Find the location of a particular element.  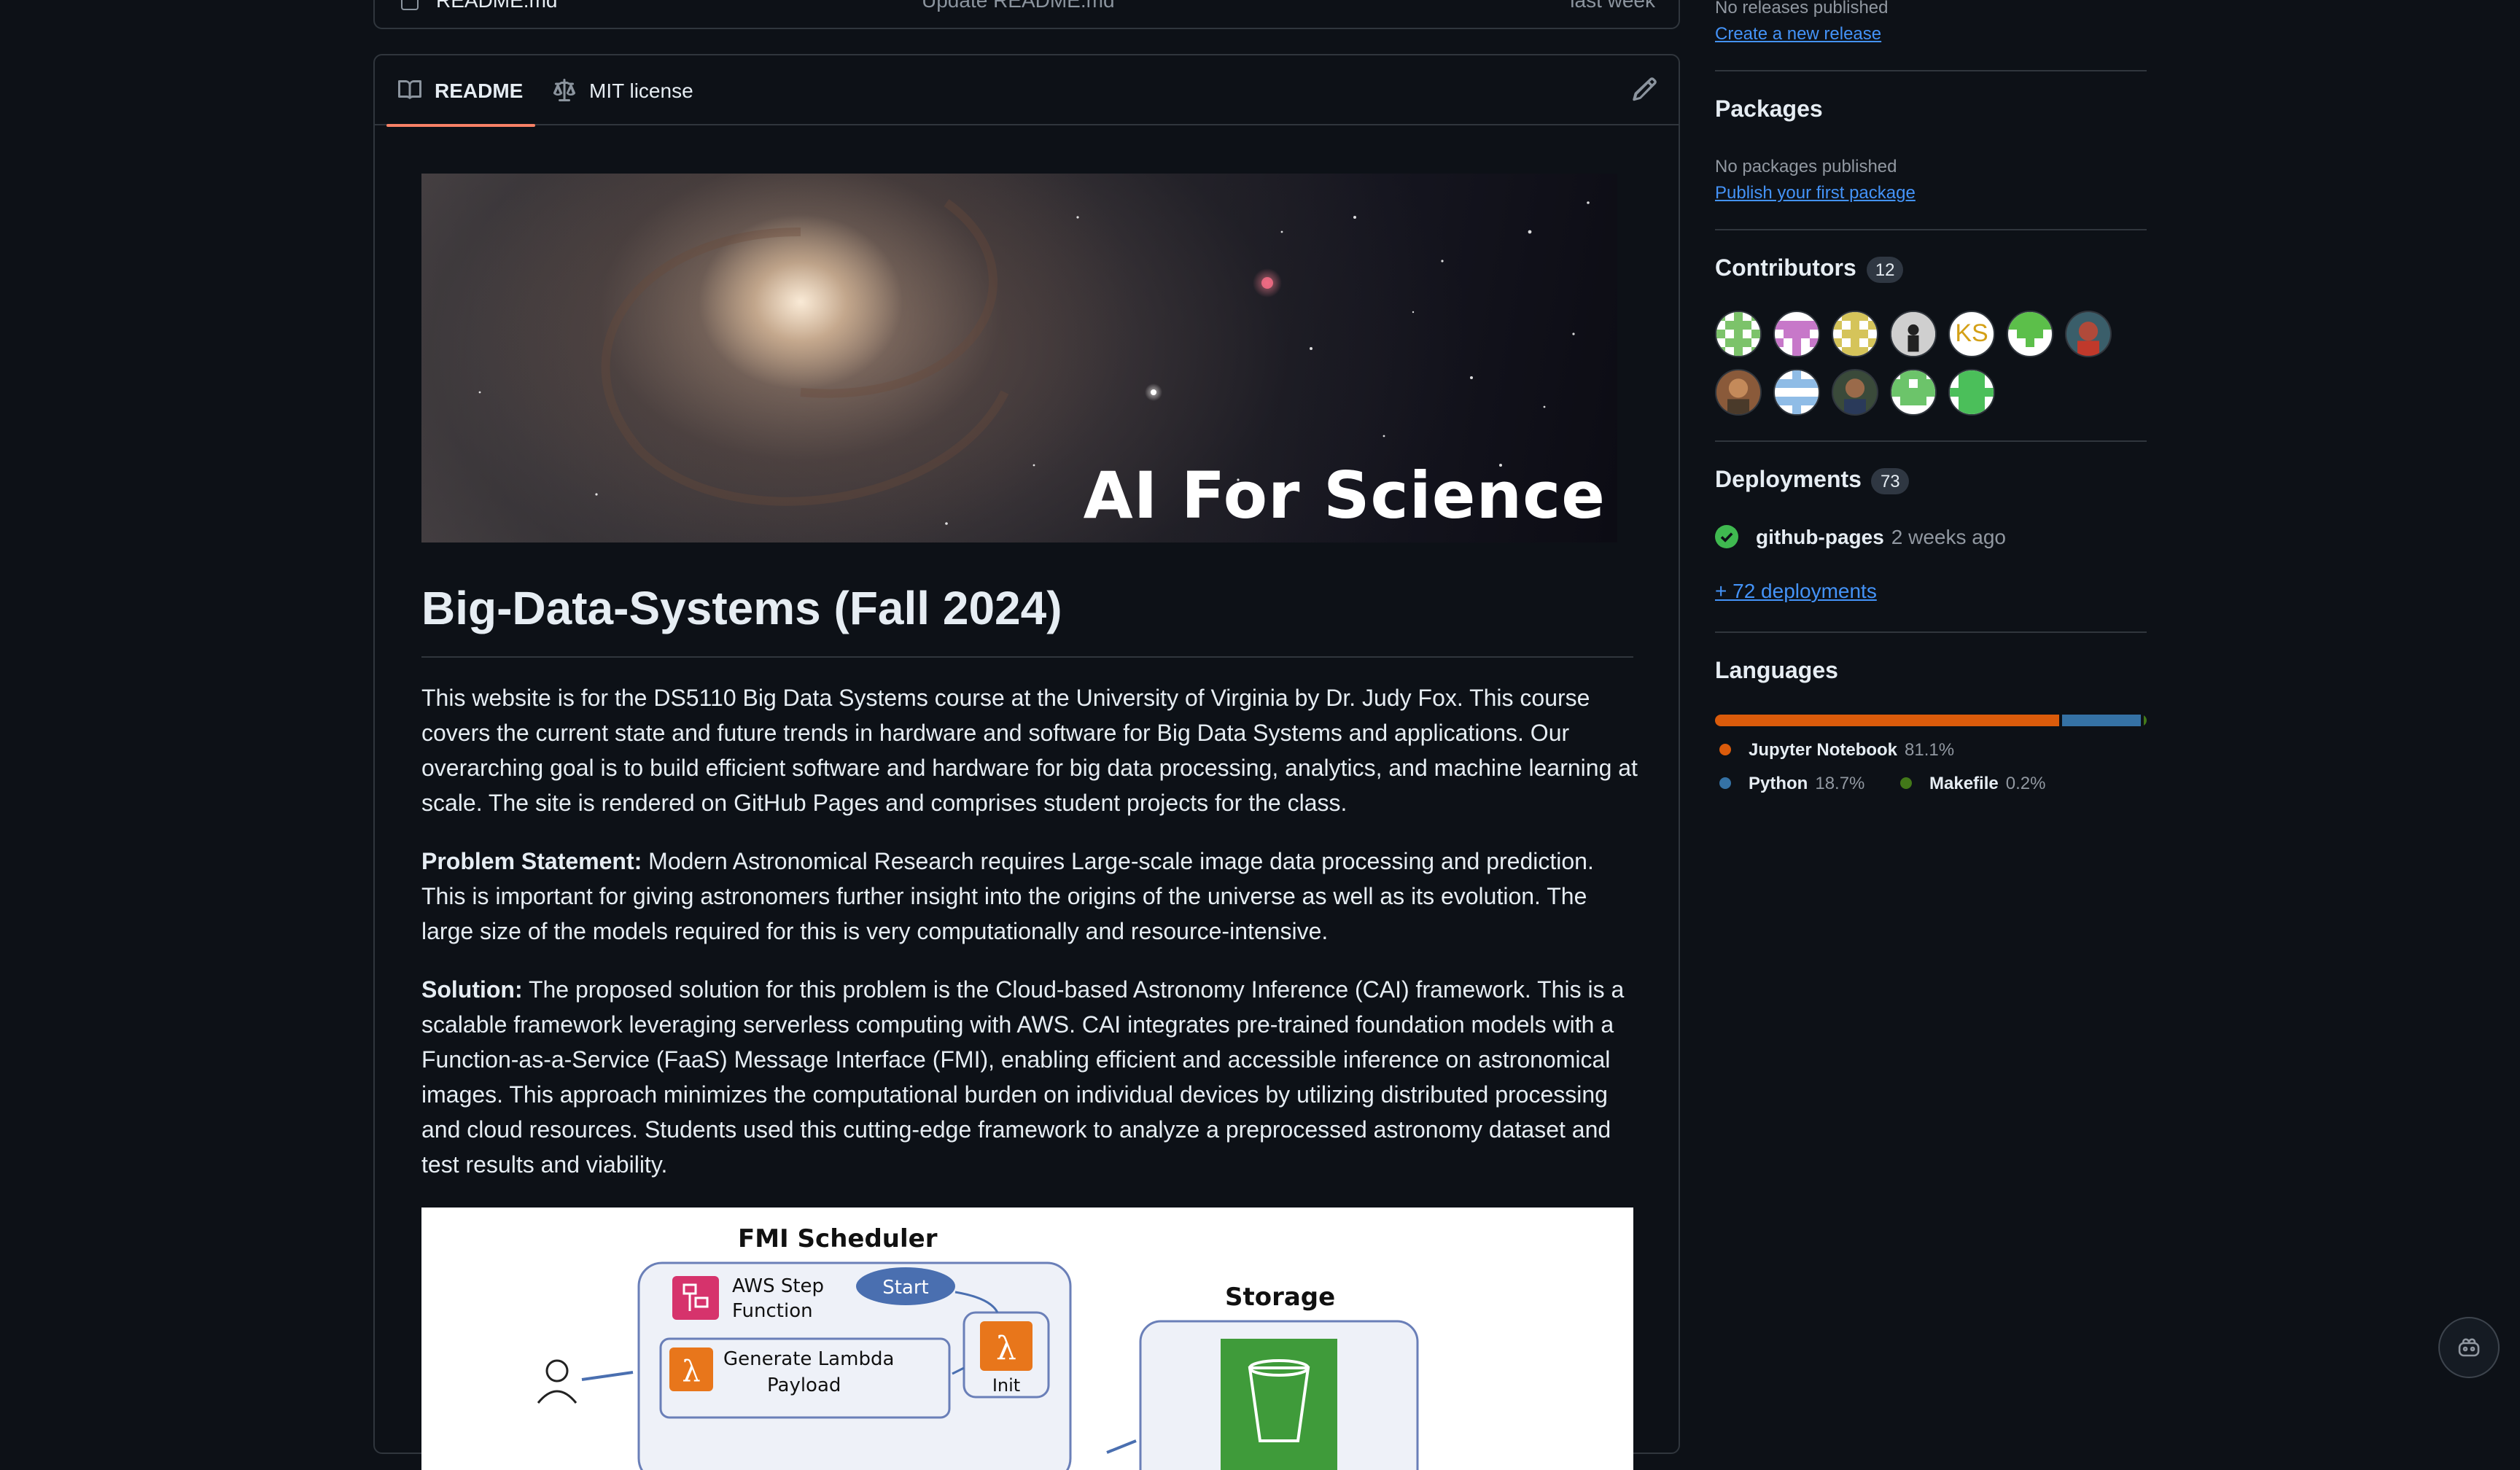

languages-bar is located at coordinates (1931, 720).